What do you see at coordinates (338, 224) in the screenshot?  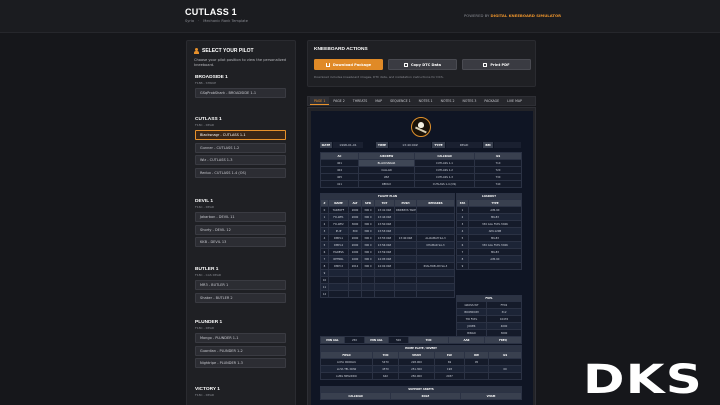 I see `cell: FO-WP2` at bounding box center [338, 224].